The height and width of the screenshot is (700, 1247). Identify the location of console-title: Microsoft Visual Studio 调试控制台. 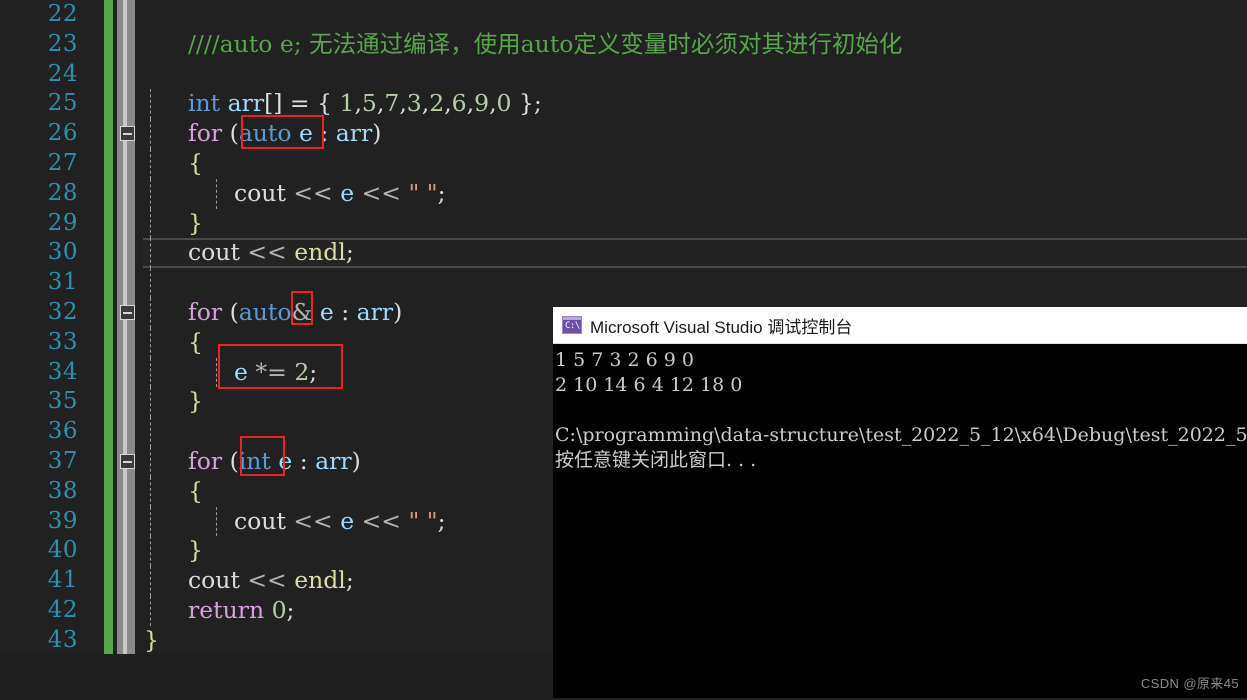
(721, 327).